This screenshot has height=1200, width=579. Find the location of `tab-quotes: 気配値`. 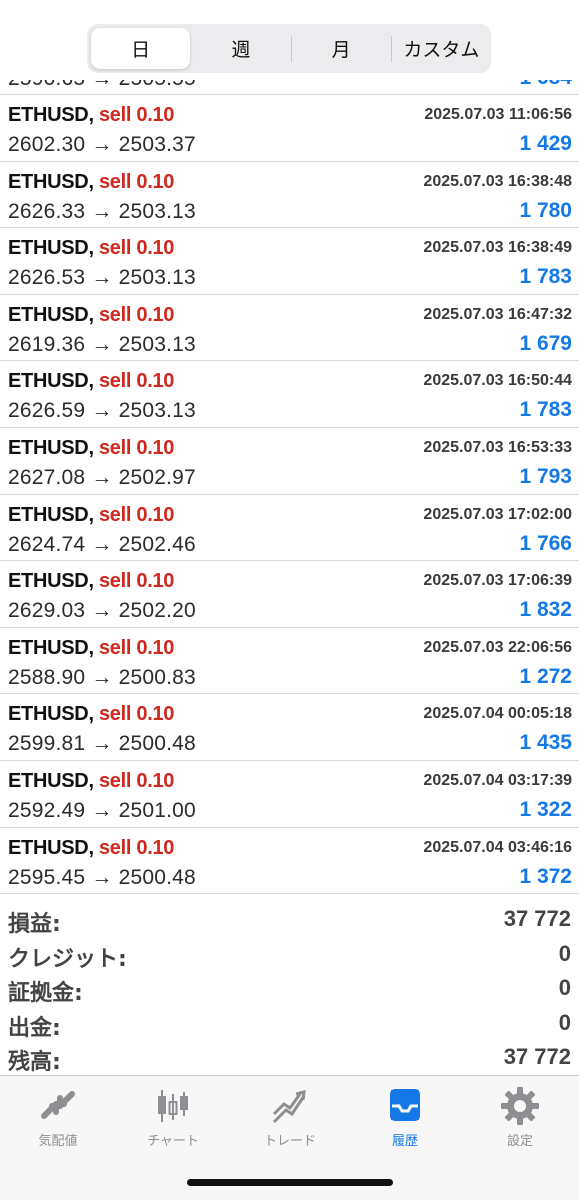

tab-quotes: 気配値 is located at coordinates (58, 1117).